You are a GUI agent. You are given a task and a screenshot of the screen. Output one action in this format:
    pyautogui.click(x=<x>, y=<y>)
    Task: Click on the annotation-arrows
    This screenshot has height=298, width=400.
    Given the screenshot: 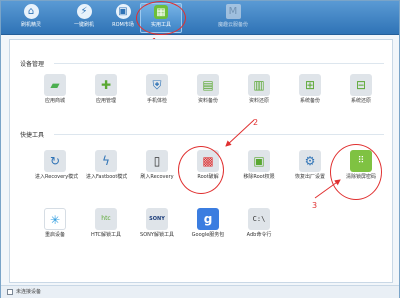 What is the action you would take?
    pyautogui.click(x=283, y=159)
    